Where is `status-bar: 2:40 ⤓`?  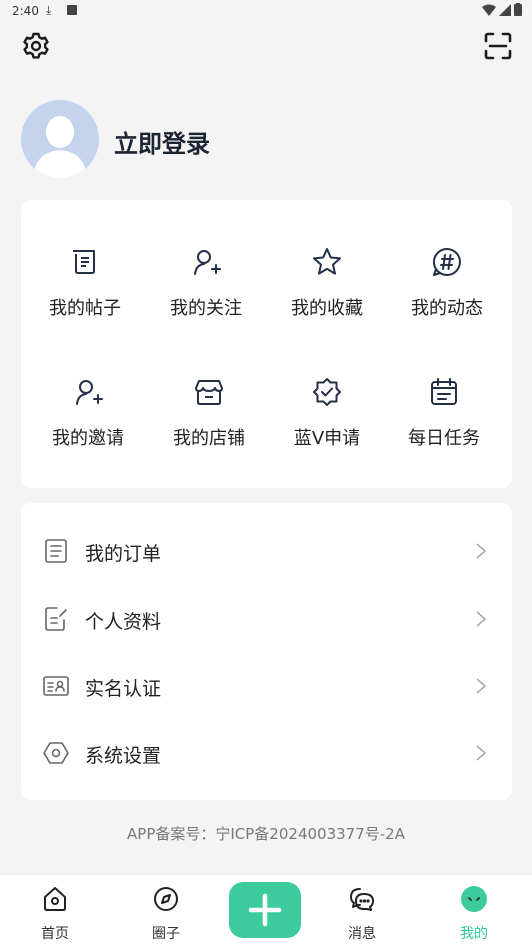
status-bar: 2:40 ⤓ is located at coordinates (266, 11).